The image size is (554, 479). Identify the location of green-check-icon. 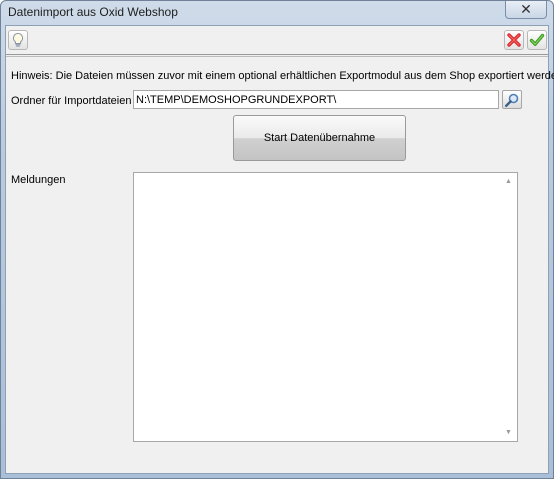
(537, 39).